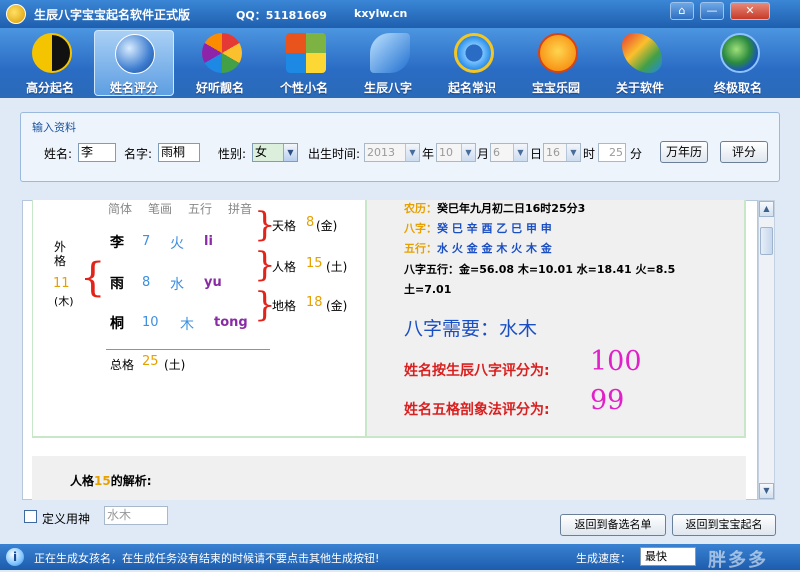 This screenshot has height=572, width=800. I want to click on earth-icon, so click(740, 53).